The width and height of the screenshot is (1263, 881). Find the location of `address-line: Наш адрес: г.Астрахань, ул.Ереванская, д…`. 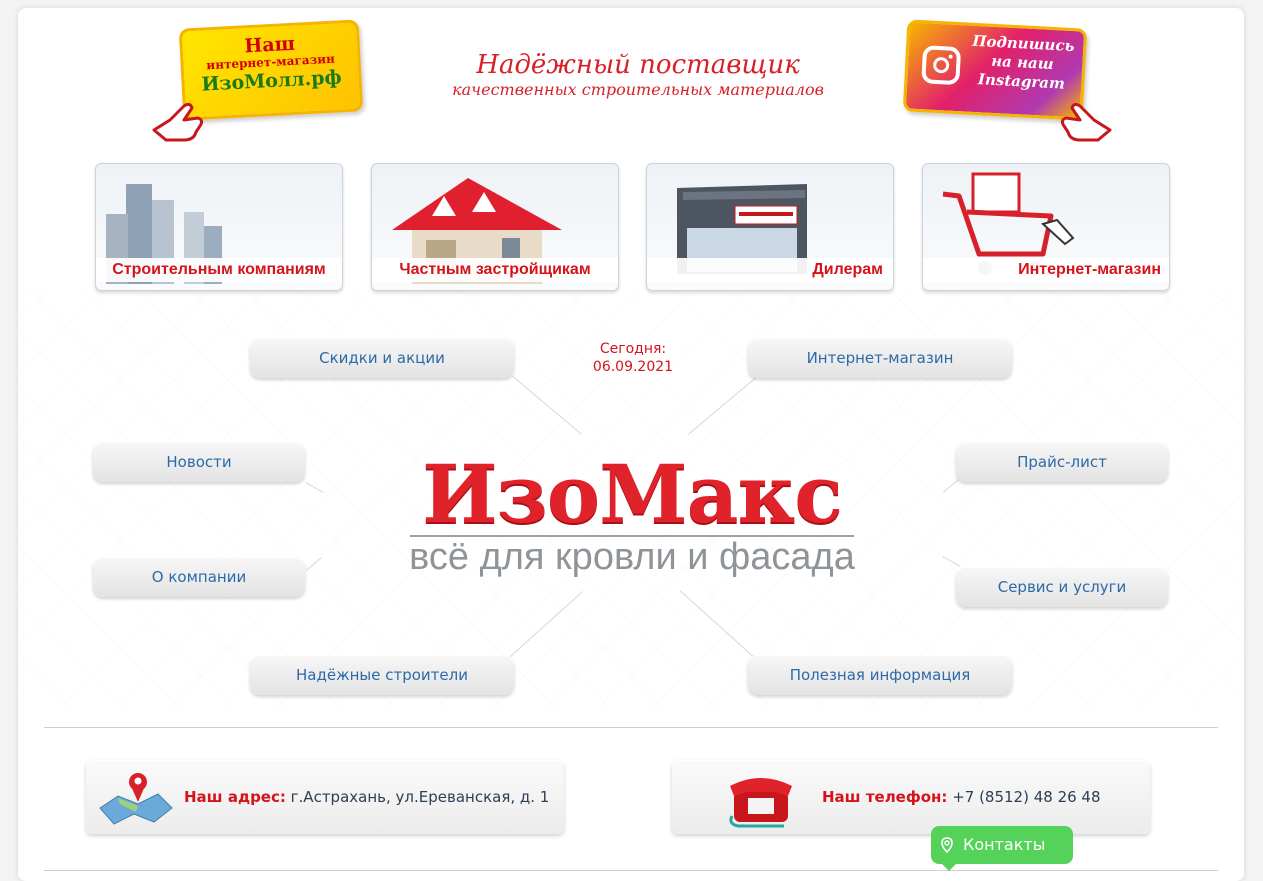

address-line: Наш адрес: г.Астрахань, ул.Ереванская, д… is located at coordinates (366, 797).